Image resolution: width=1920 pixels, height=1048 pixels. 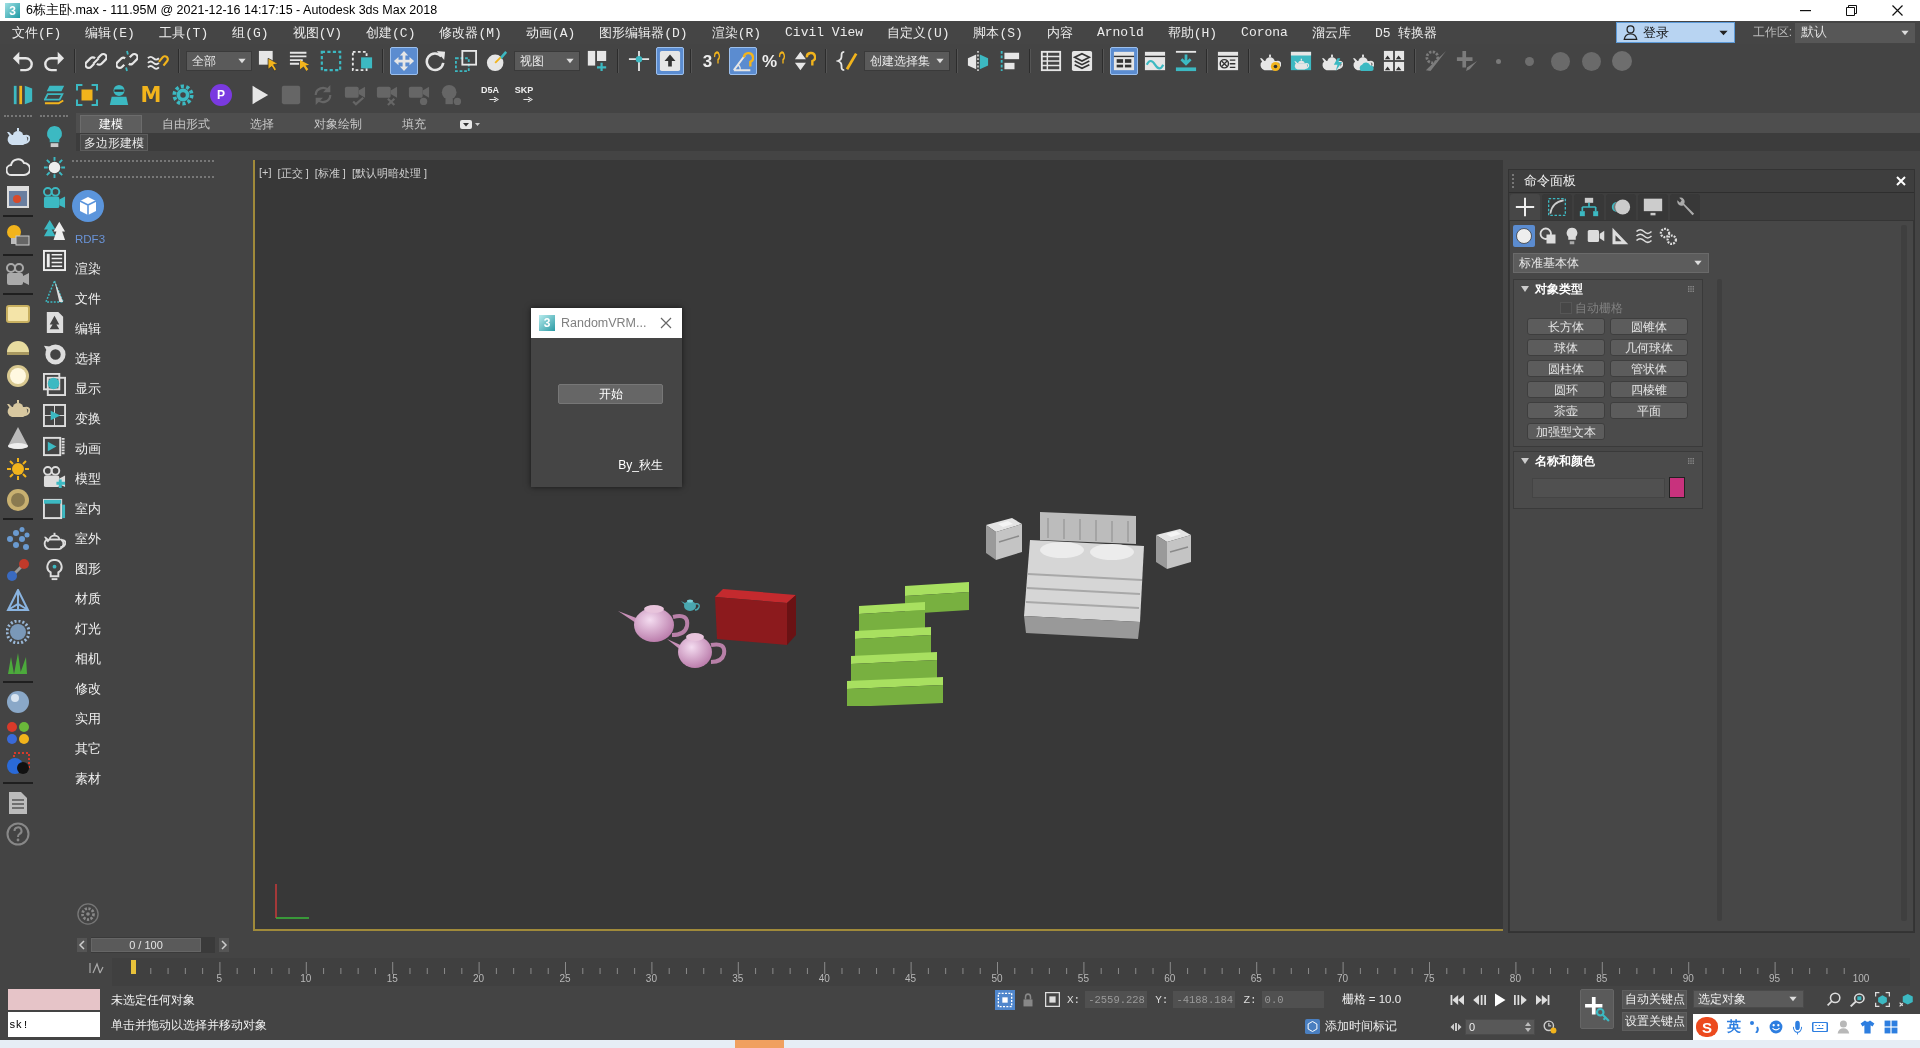 I want to click on viewport-menu-label: [+], so click(x=265, y=173).